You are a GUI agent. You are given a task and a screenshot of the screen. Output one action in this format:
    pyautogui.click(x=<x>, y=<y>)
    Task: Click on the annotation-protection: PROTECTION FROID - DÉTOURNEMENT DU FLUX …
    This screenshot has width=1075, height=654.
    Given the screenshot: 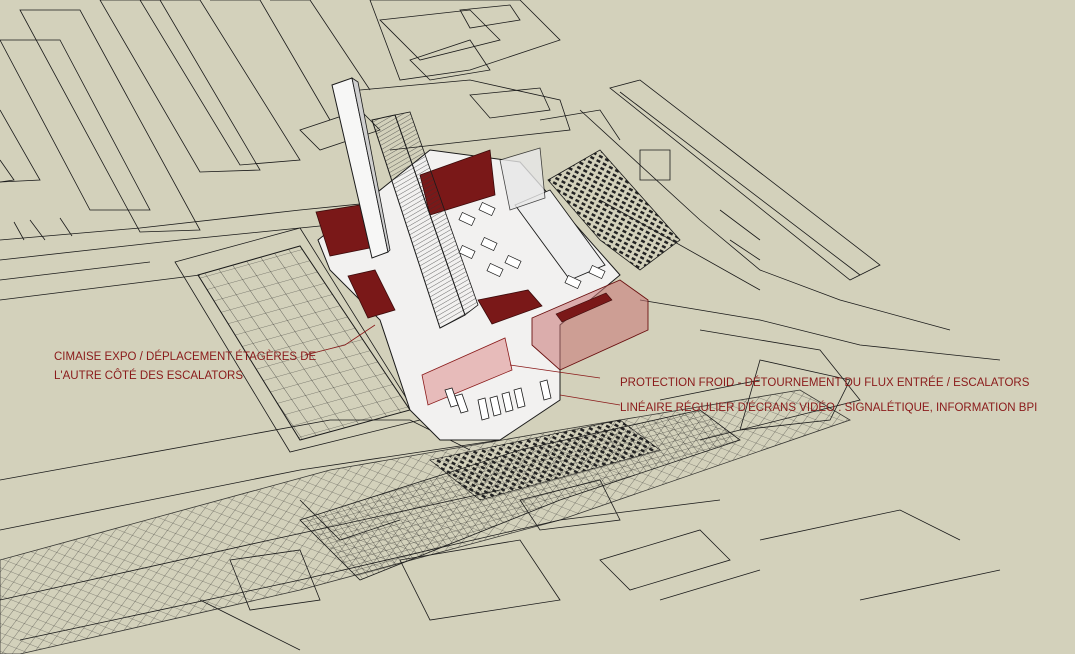 What is the action you would take?
    pyautogui.click(x=825, y=382)
    